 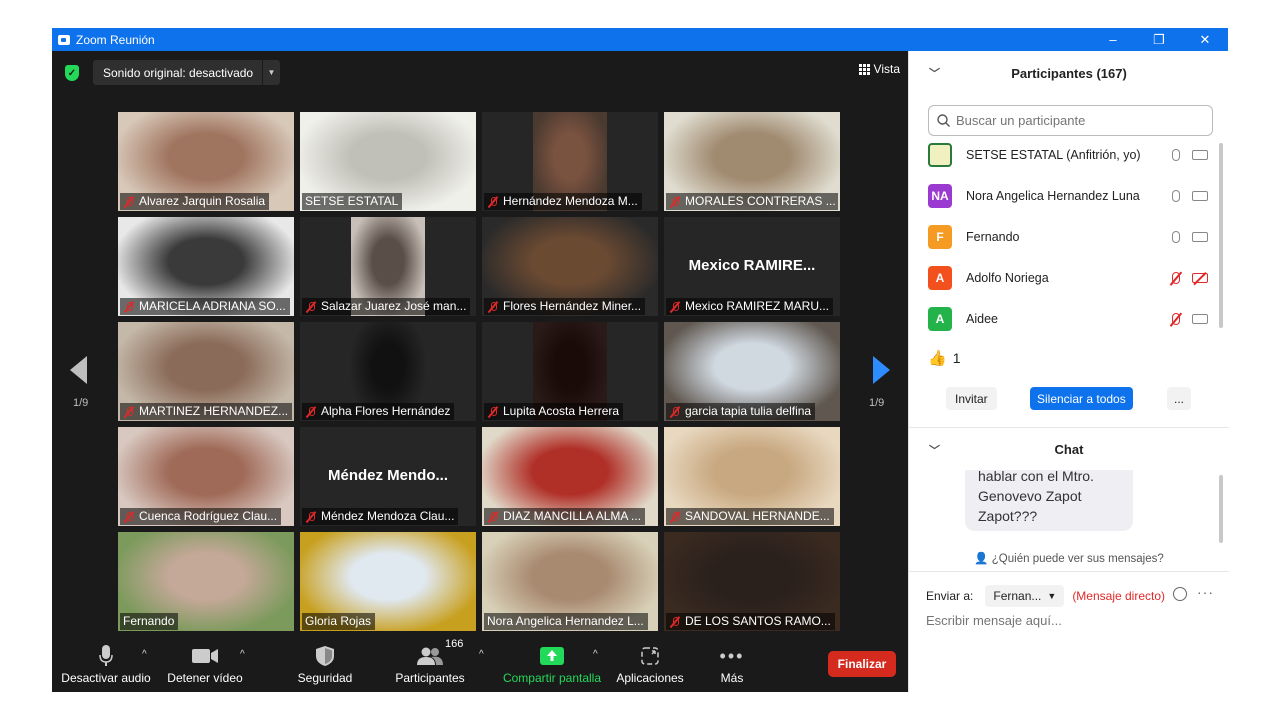 I want to click on chat-message-input, so click(x=1071, y=620).